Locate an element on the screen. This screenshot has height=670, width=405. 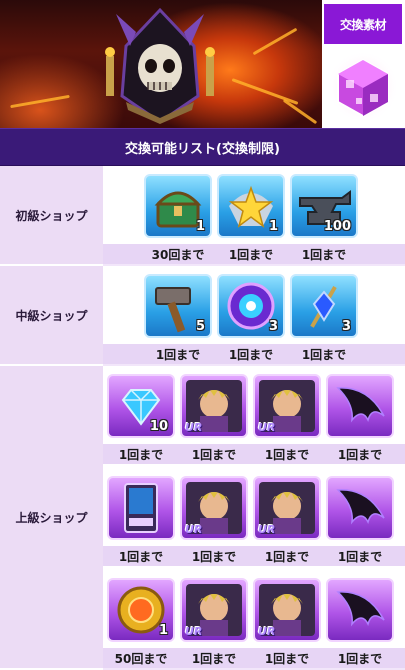
shop-item-slot: 5 is located at coordinates (178, 306).